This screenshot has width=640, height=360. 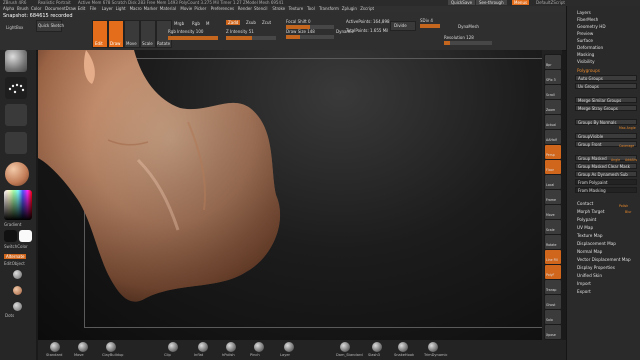 What do you see at coordinates (367, 8) in the screenshot?
I see `menu-item-zscript: Zscript` at bounding box center [367, 8].